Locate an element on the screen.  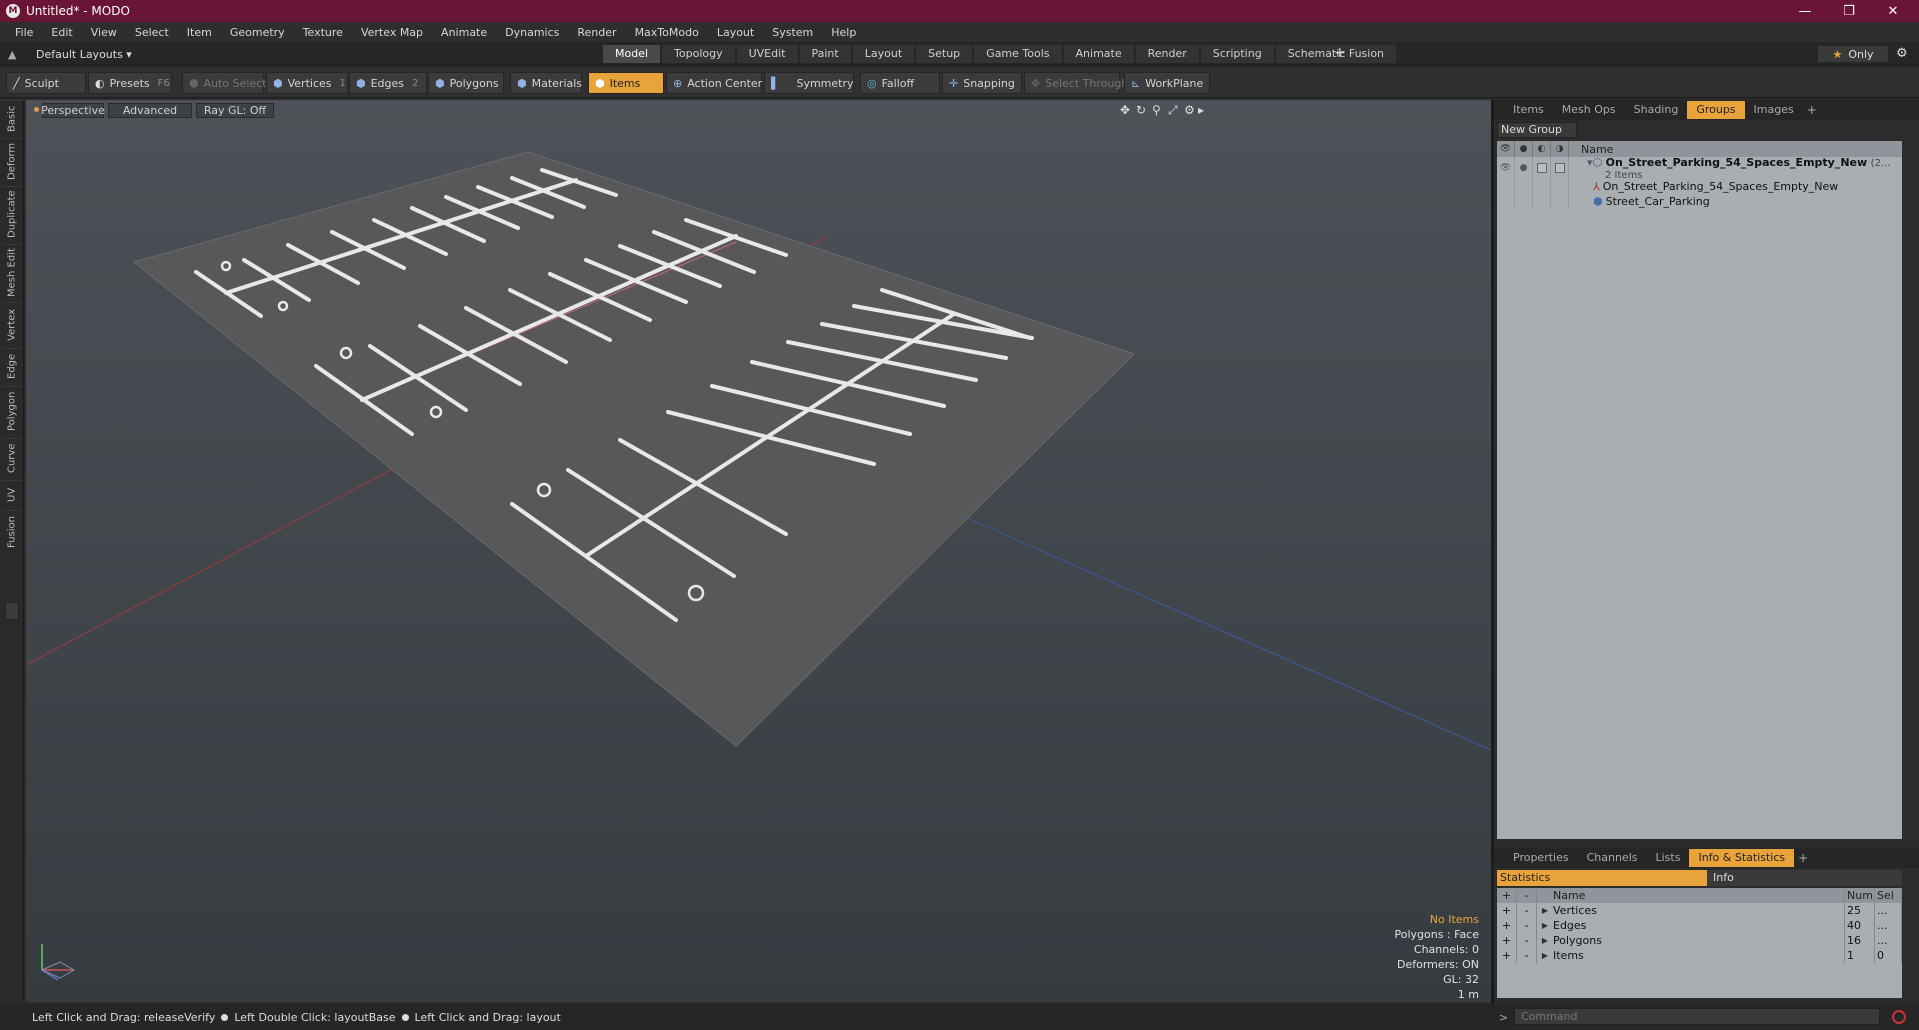
menu-layout: Layout is located at coordinates (735, 32).